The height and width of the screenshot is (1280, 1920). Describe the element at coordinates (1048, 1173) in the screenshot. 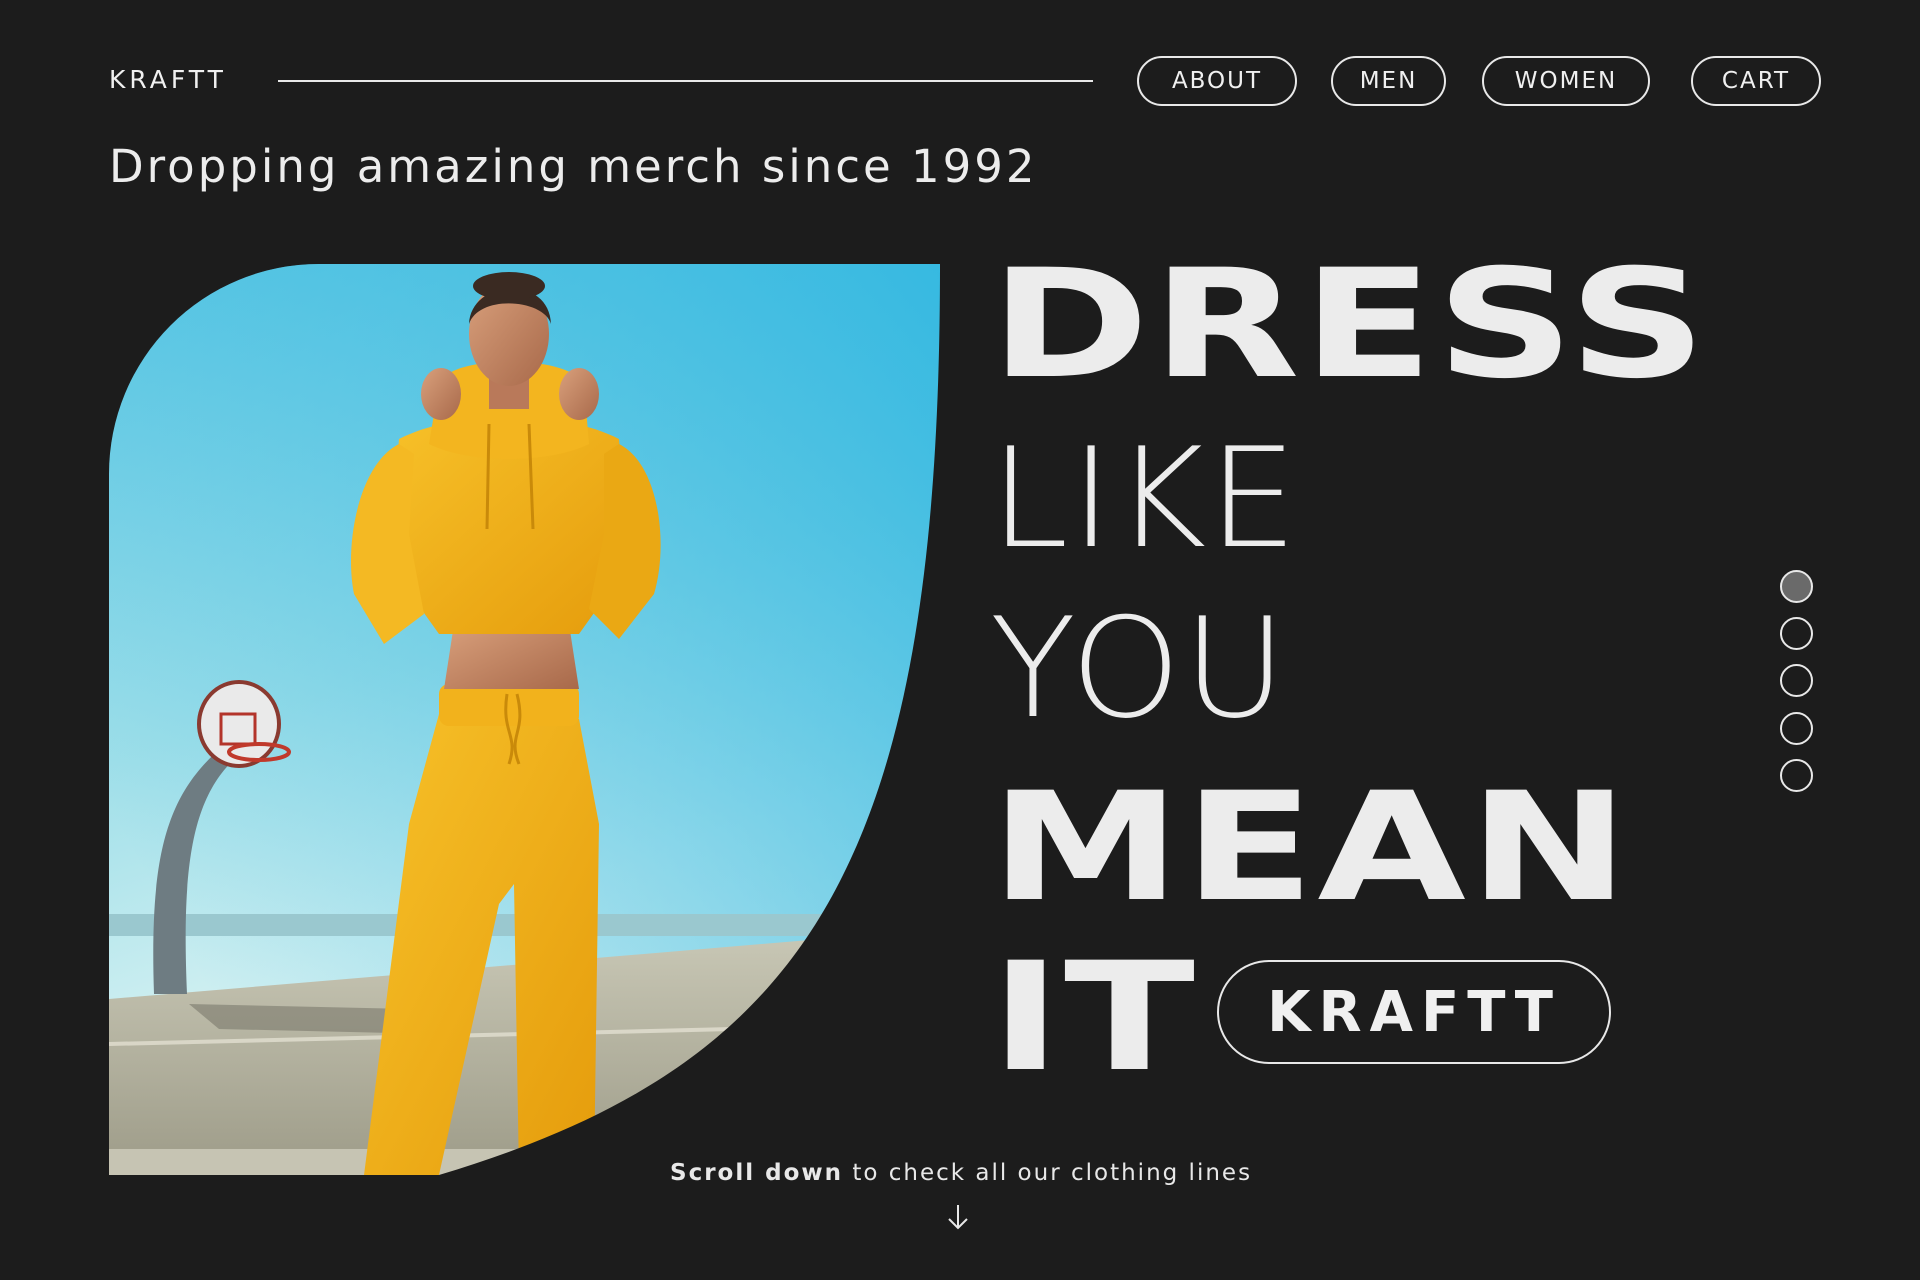

I see `scroll-hint-text: to check all our clothing lines` at that location.